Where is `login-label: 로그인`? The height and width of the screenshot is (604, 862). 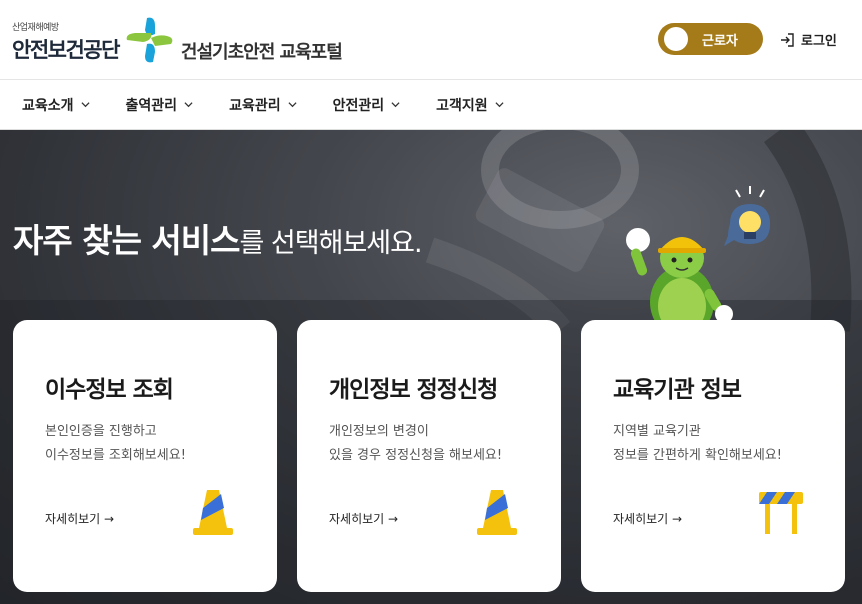 login-label: 로그인 is located at coordinates (819, 41).